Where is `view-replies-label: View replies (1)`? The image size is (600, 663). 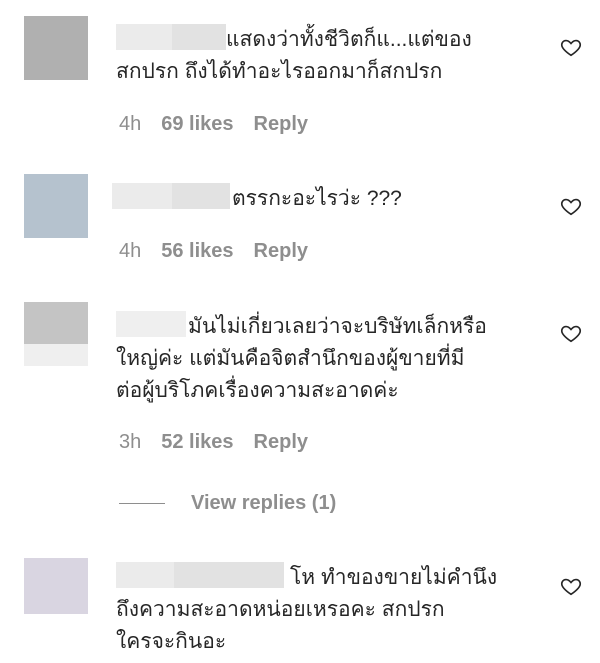 view-replies-label: View replies (1) is located at coordinates (264, 503).